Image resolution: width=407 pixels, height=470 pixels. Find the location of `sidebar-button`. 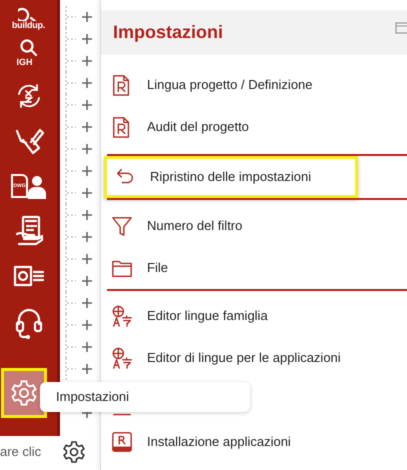

sidebar-button is located at coordinates (24, 393).